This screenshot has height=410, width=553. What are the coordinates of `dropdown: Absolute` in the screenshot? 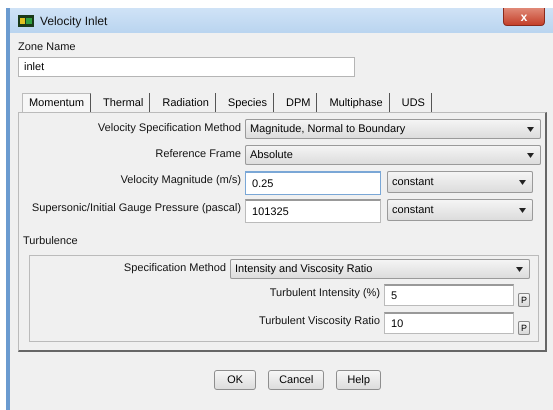 It's located at (393, 155).